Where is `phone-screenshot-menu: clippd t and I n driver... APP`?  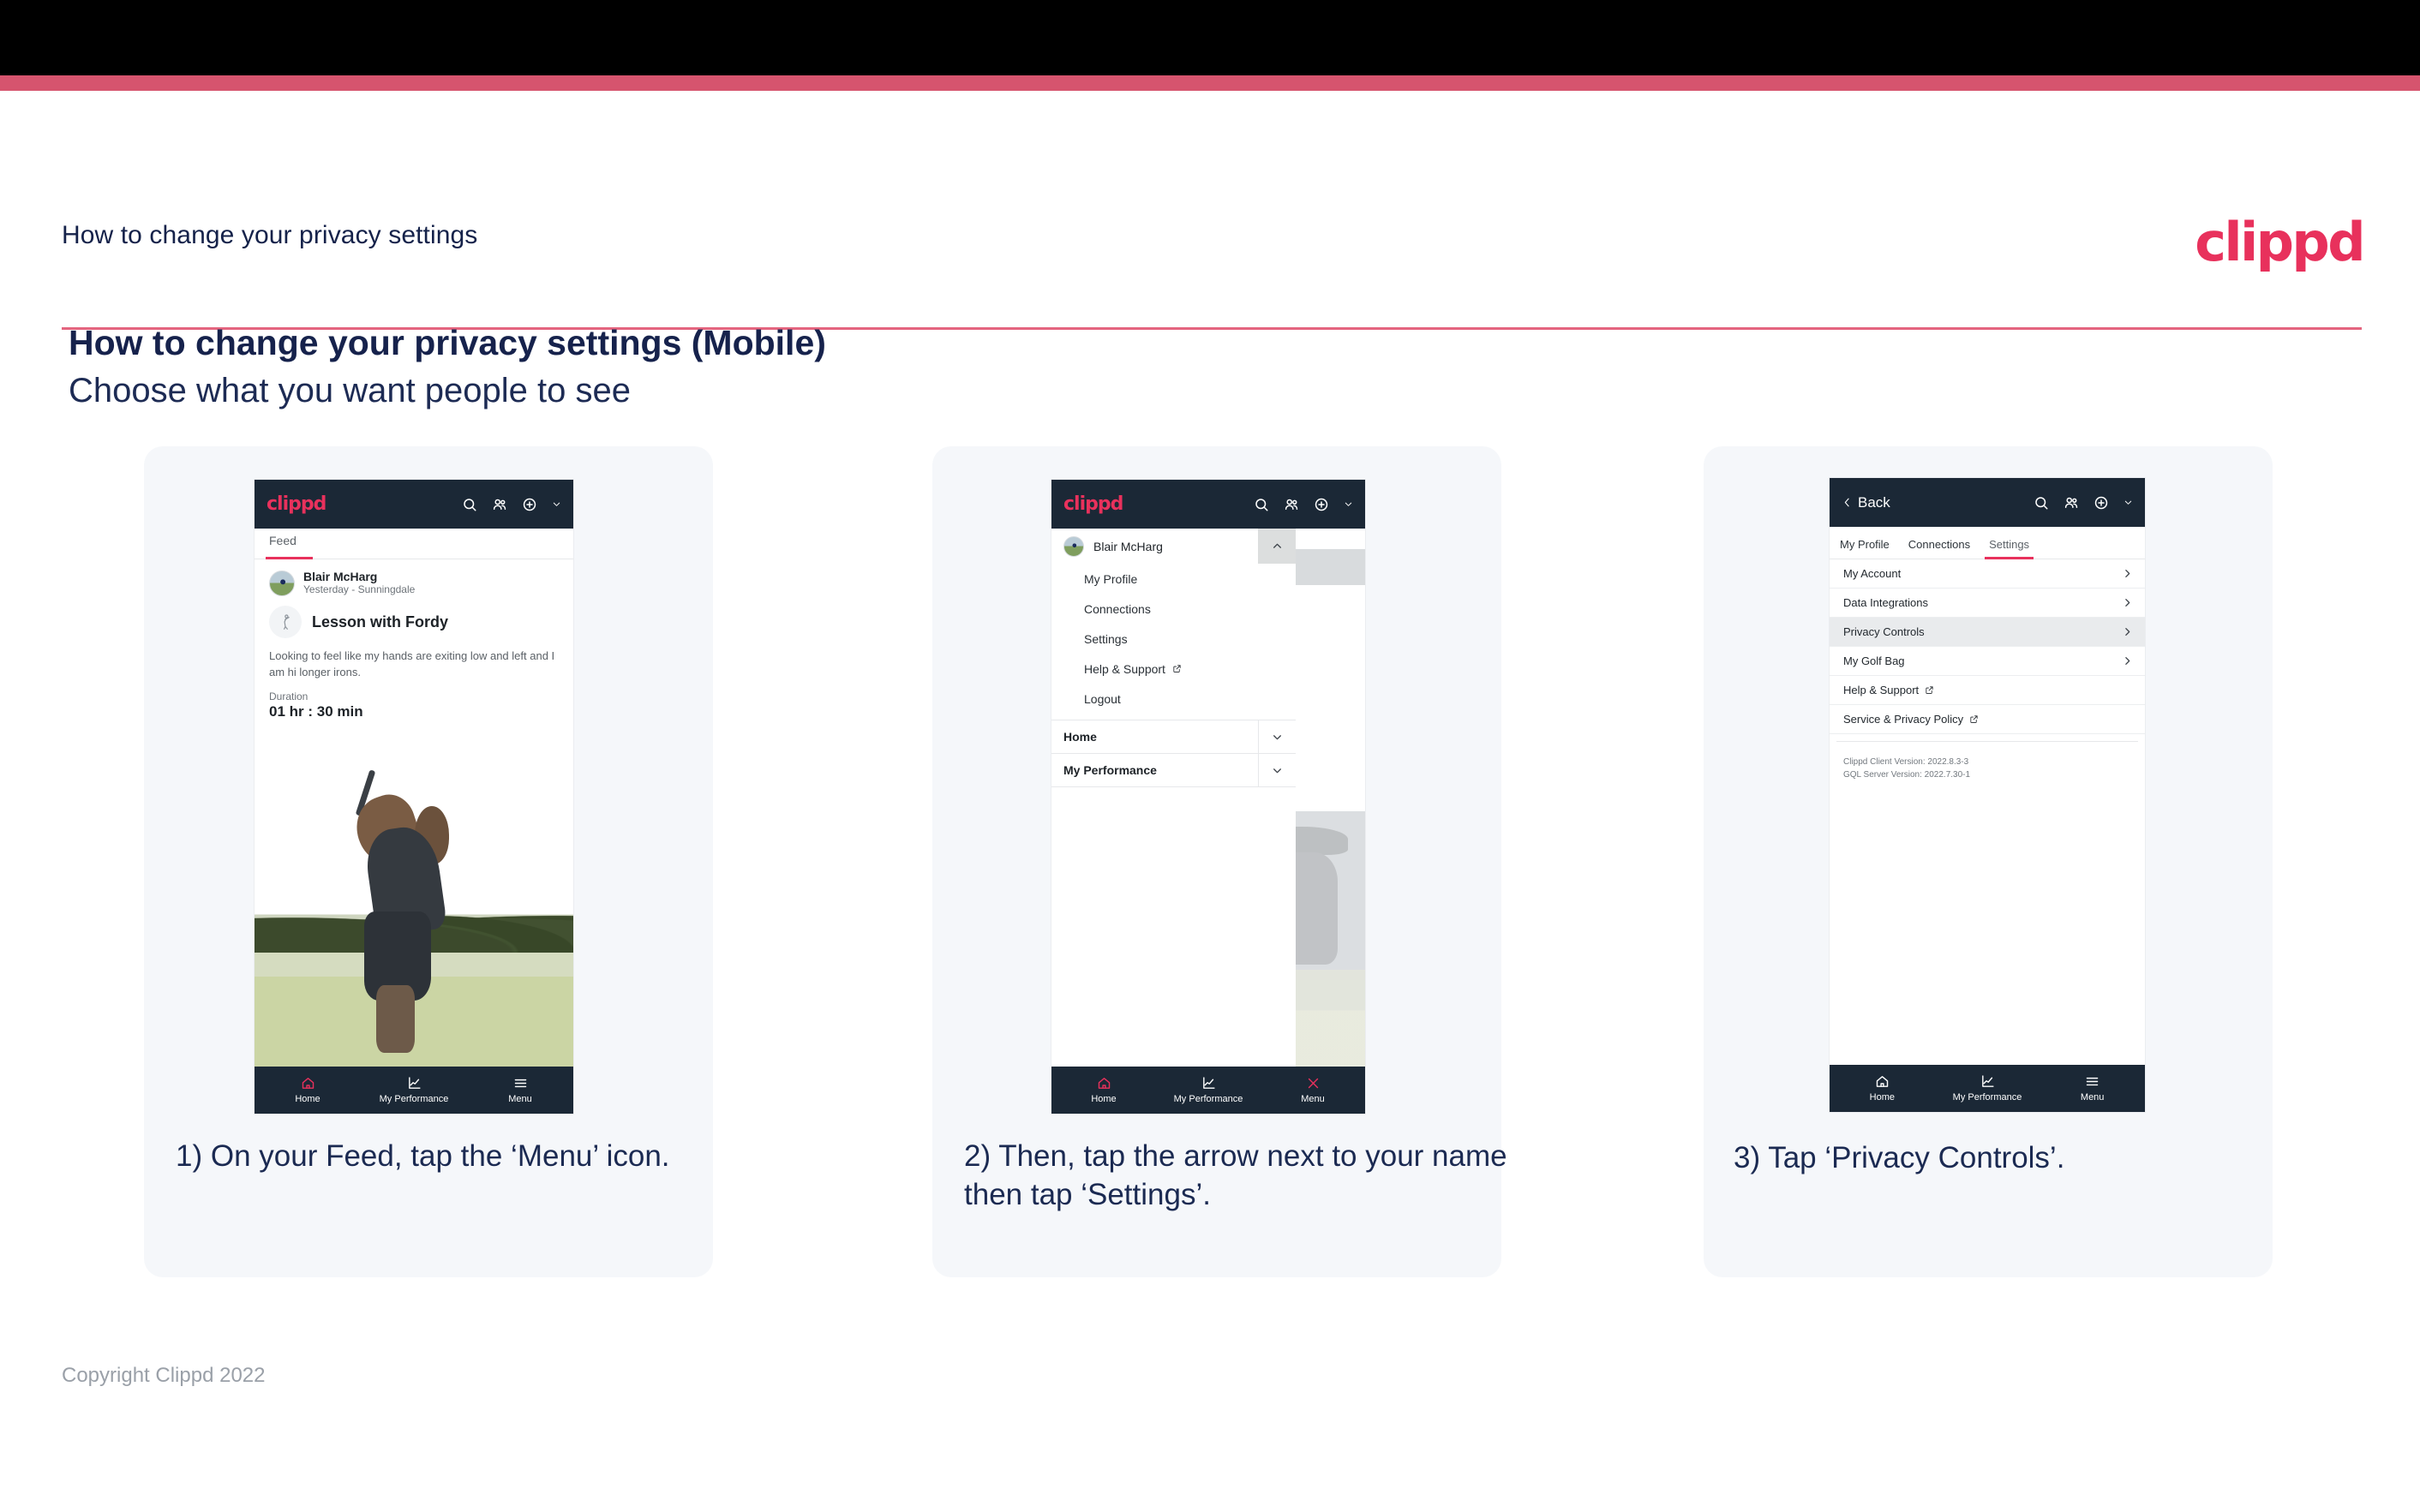
phone-screenshot-menu: clippd t and I n driver... APP is located at coordinates (1208, 797).